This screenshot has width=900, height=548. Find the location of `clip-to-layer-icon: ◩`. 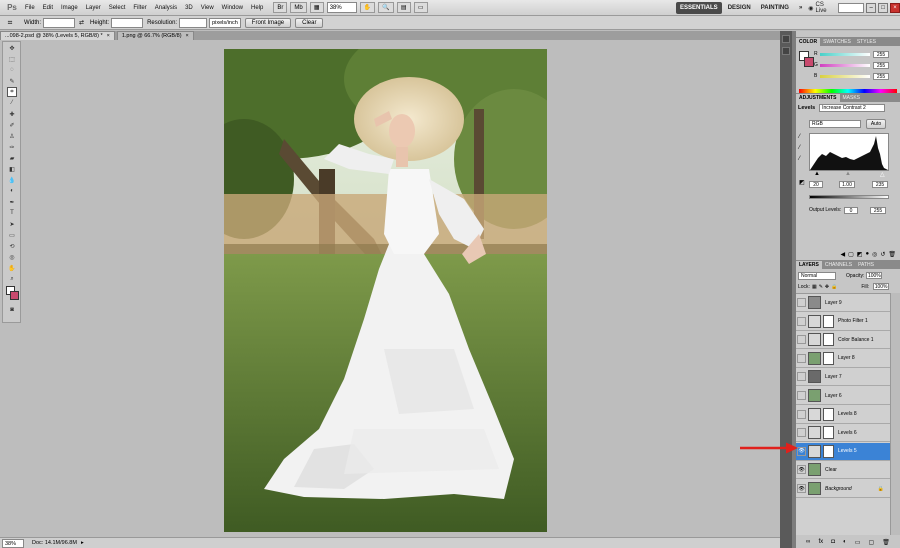

clip-to-layer-icon: ◩ is located at coordinates (802, 182).